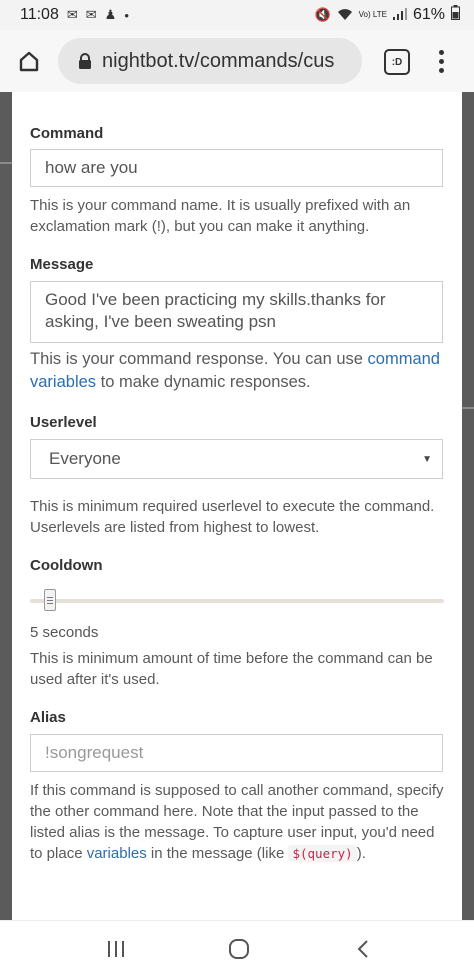 The image size is (474, 976). Describe the element at coordinates (236, 168) in the screenshot. I see `command-input: how are you` at that location.